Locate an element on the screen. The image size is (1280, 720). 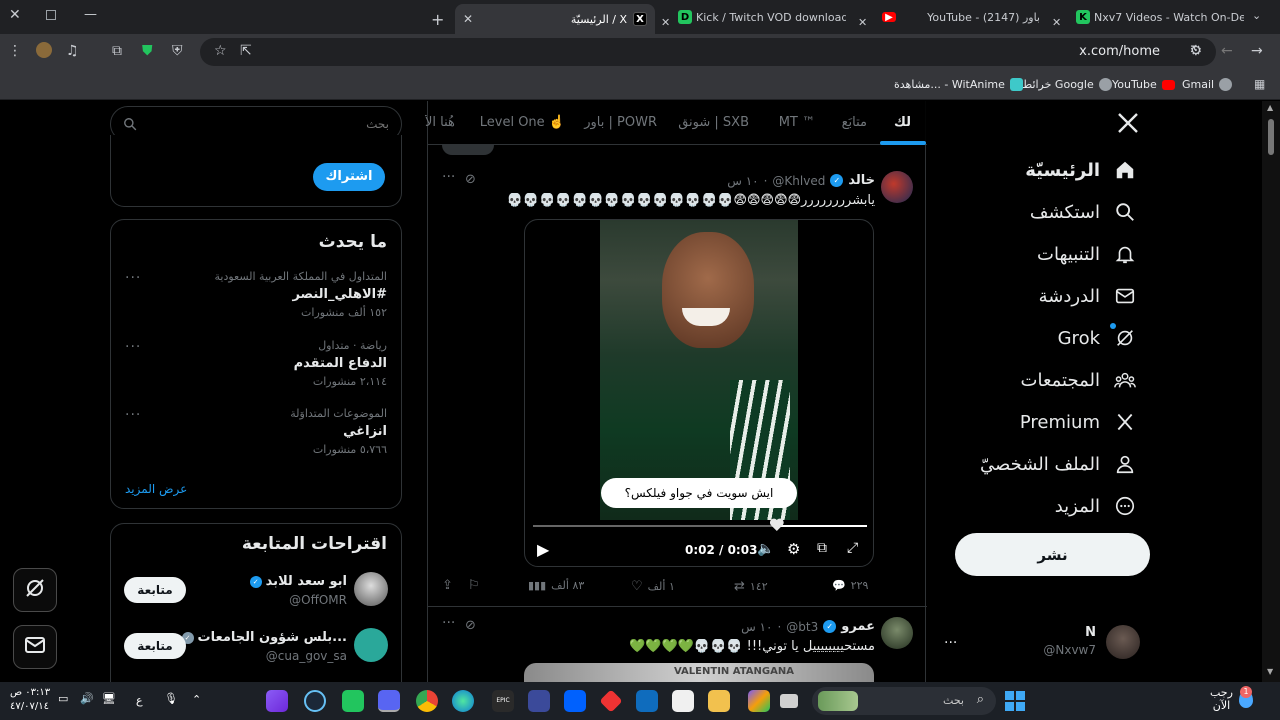
grok-float-button is located at coordinates (35, 590).